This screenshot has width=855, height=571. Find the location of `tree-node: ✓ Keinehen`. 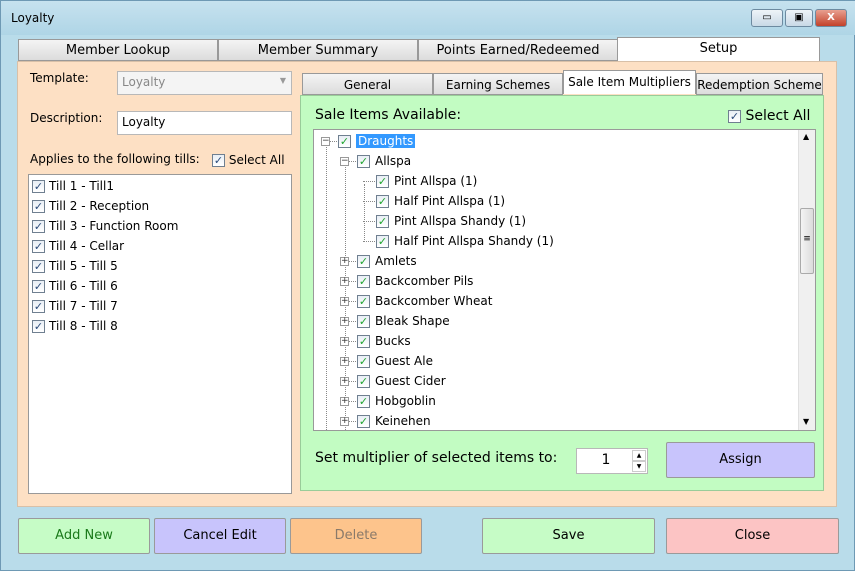

tree-node: ✓ Keinehen is located at coordinates (394, 421).